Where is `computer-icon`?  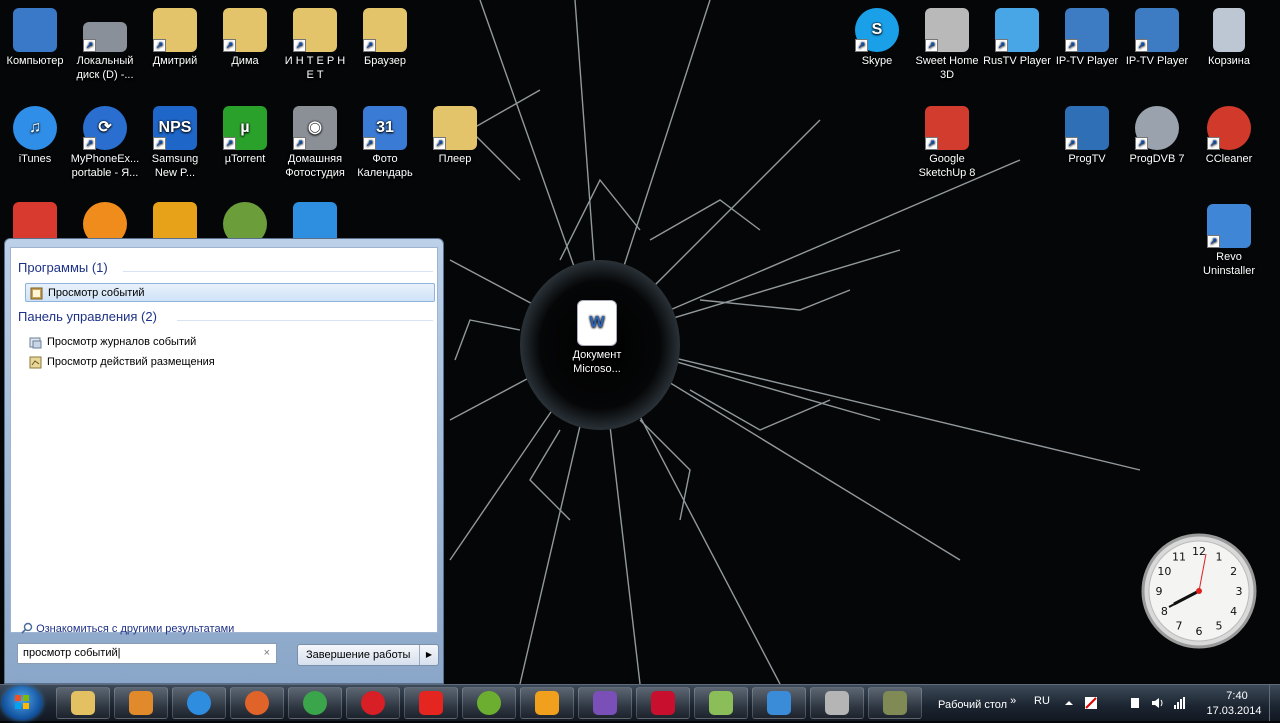
computer-icon is located at coordinates (35, 30).